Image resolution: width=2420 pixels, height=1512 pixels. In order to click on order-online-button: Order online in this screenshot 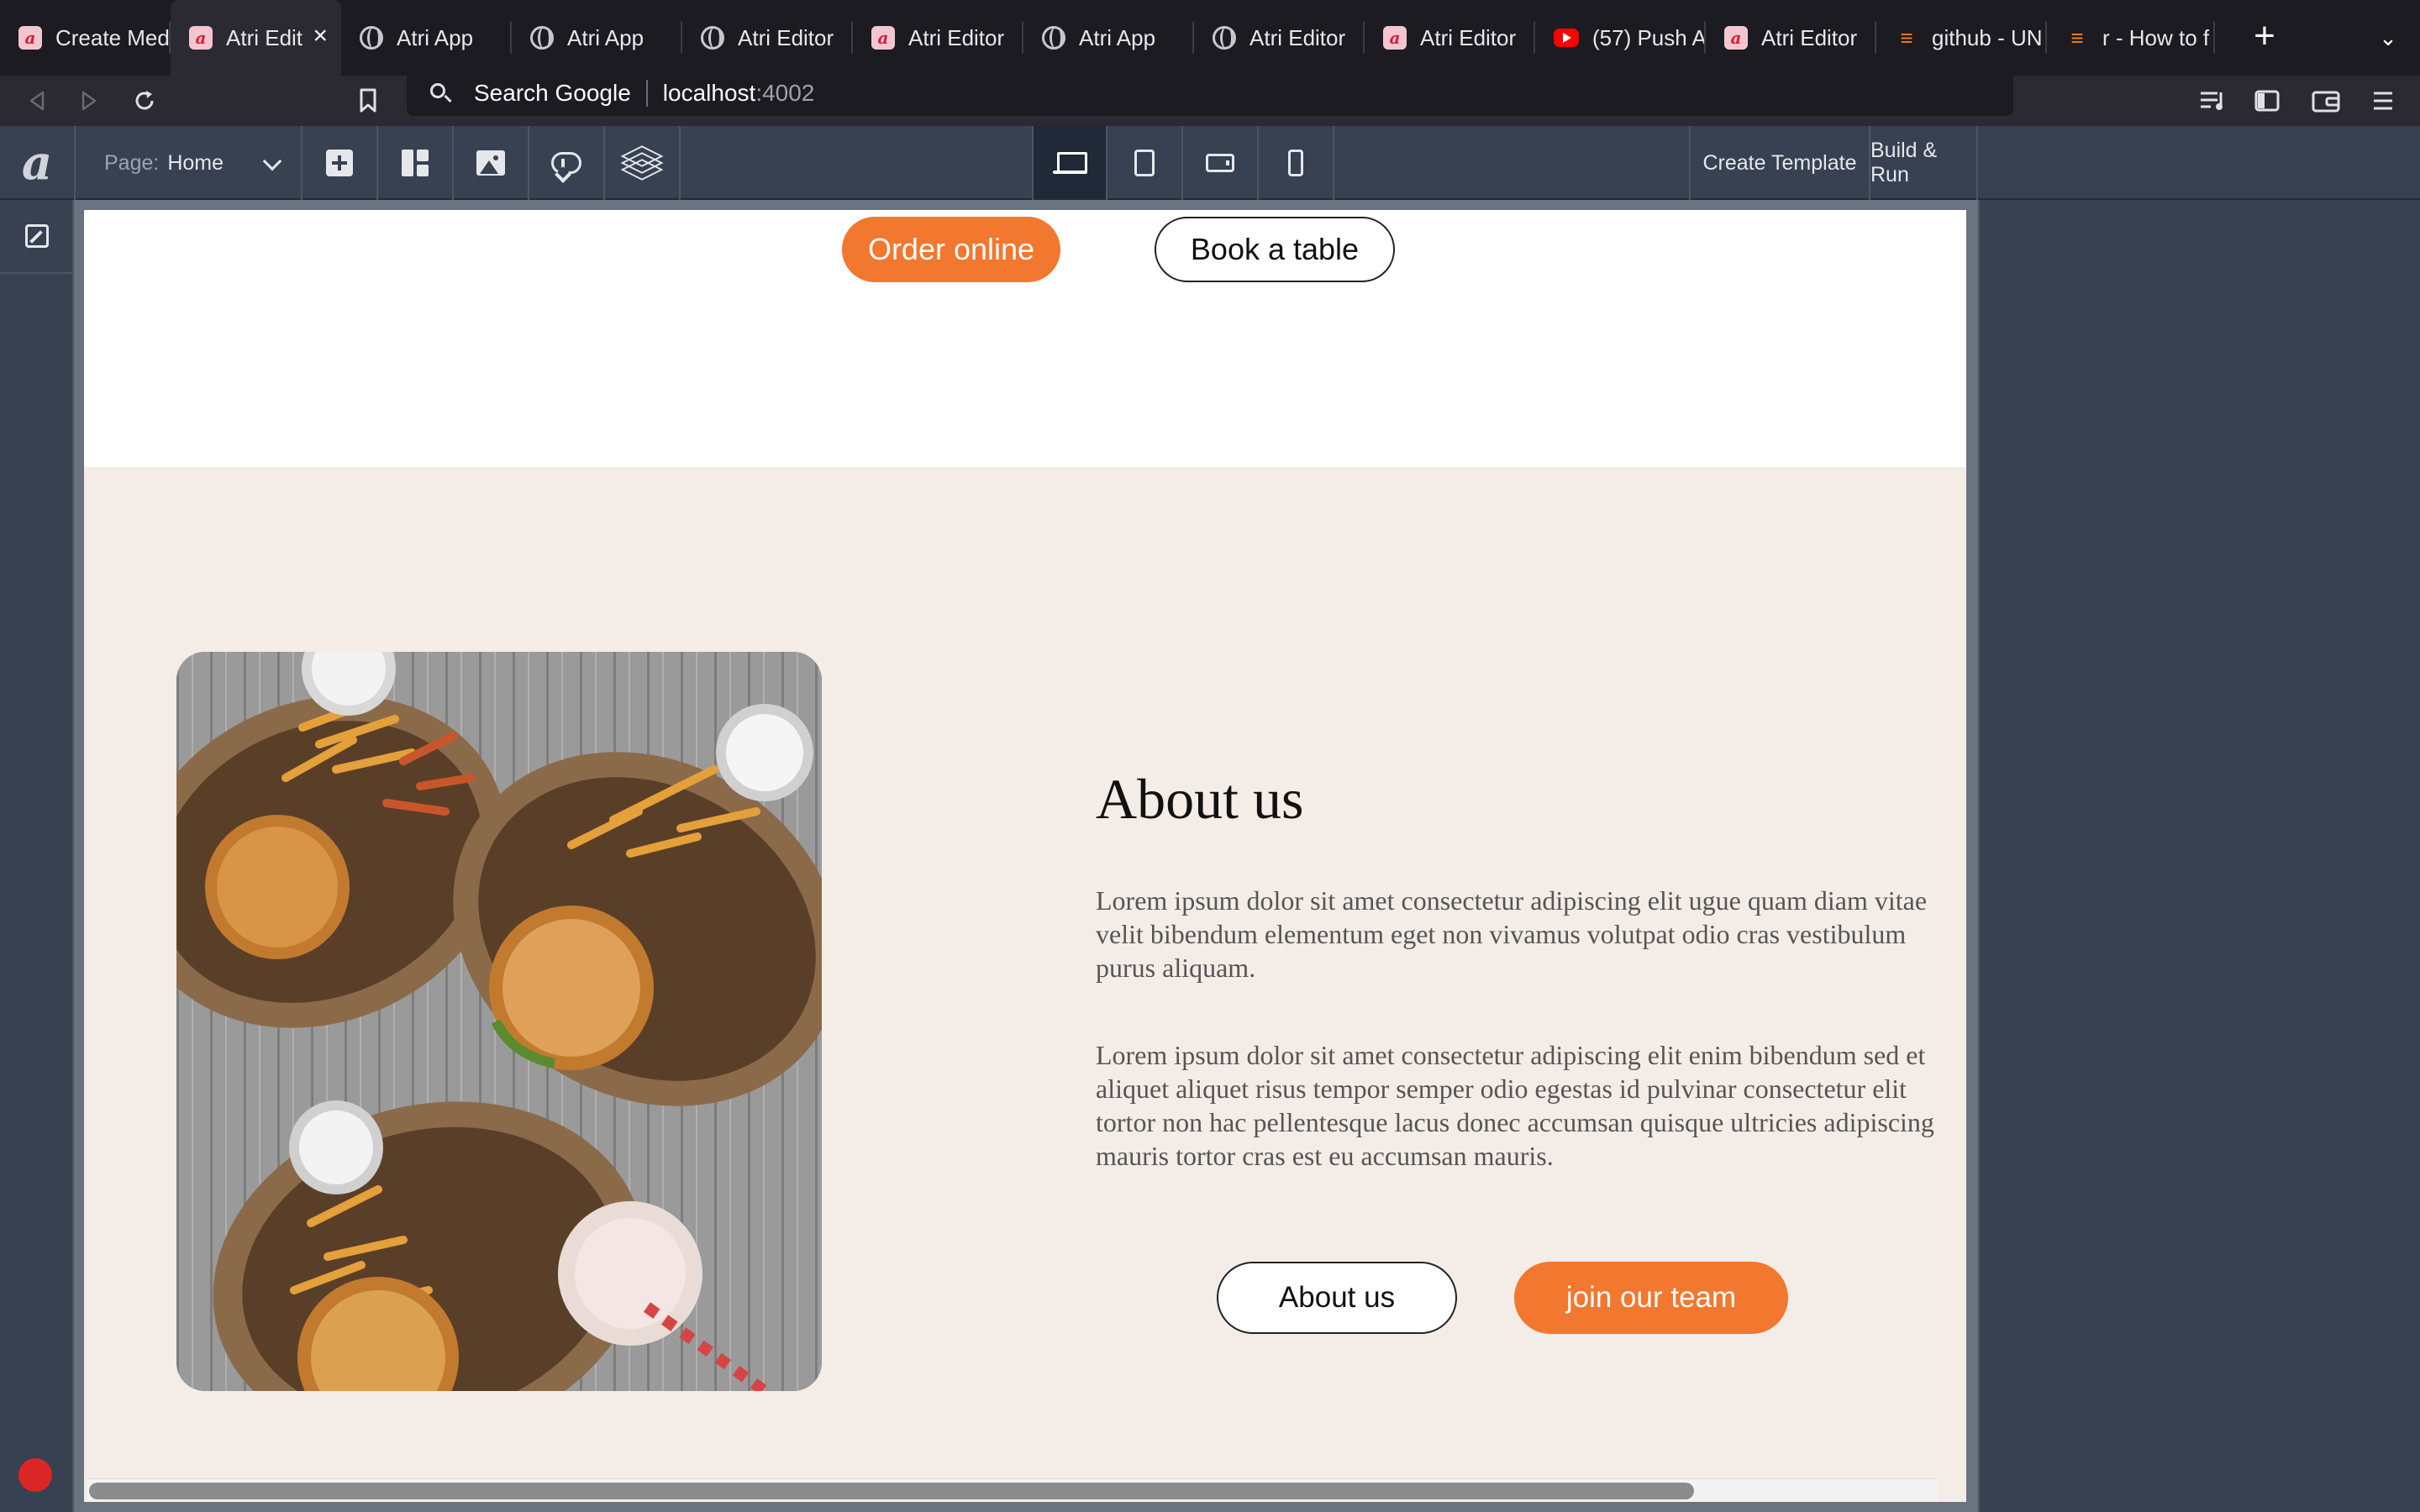, I will do `click(951, 249)`.